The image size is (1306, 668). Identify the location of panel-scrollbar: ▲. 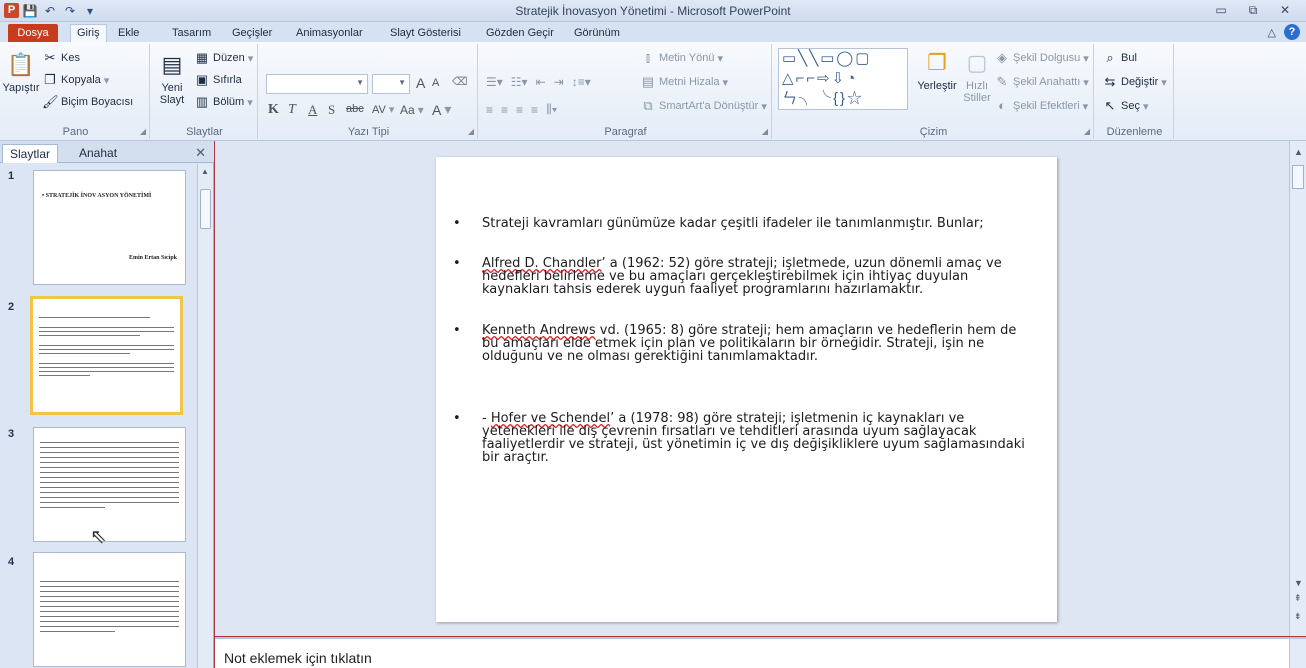
(205, 416).